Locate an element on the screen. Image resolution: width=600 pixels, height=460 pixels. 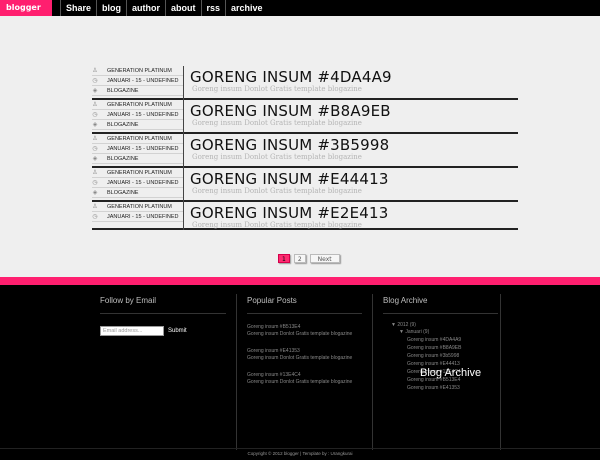
nav-rss: rss is located at coordinates (213, 8).